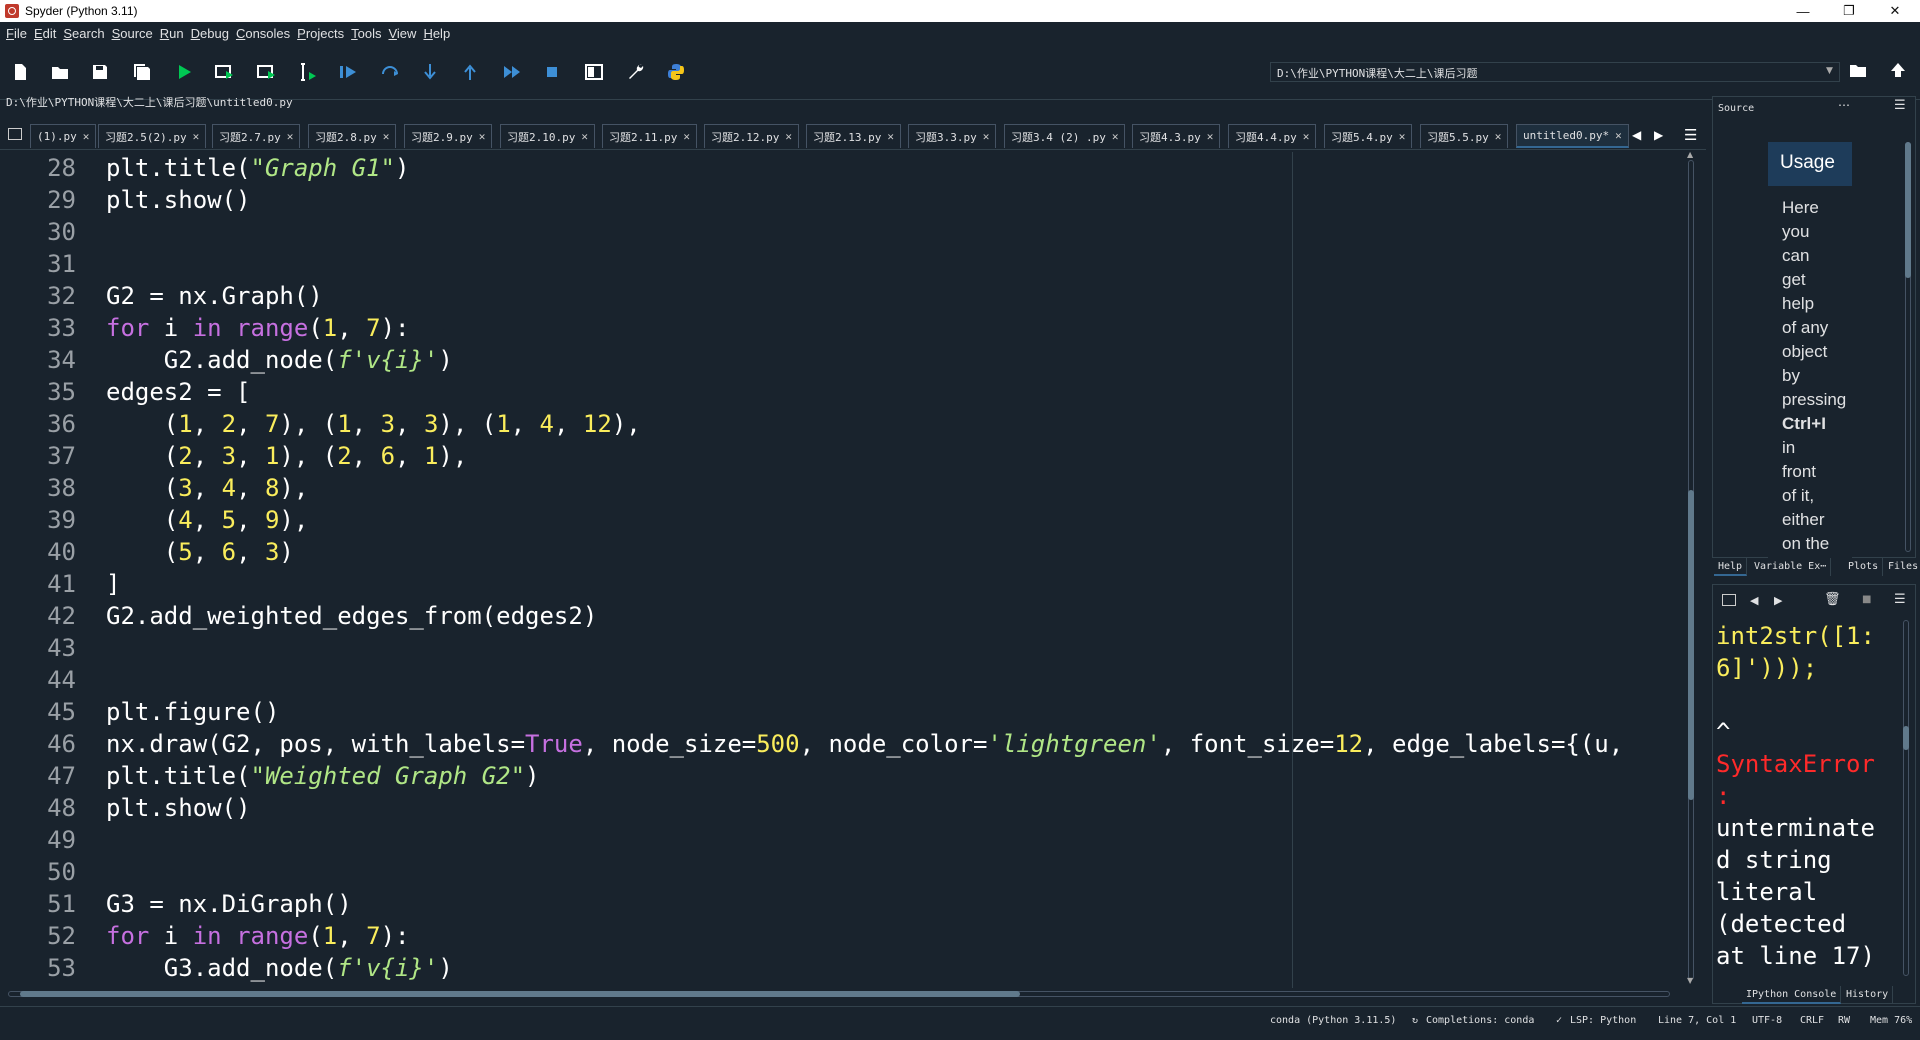 The image size is (1920, 1040). What do you see at coordinates (184, 72) in the screenshot?
I see `run-icon` at bounding box center [184, 72].